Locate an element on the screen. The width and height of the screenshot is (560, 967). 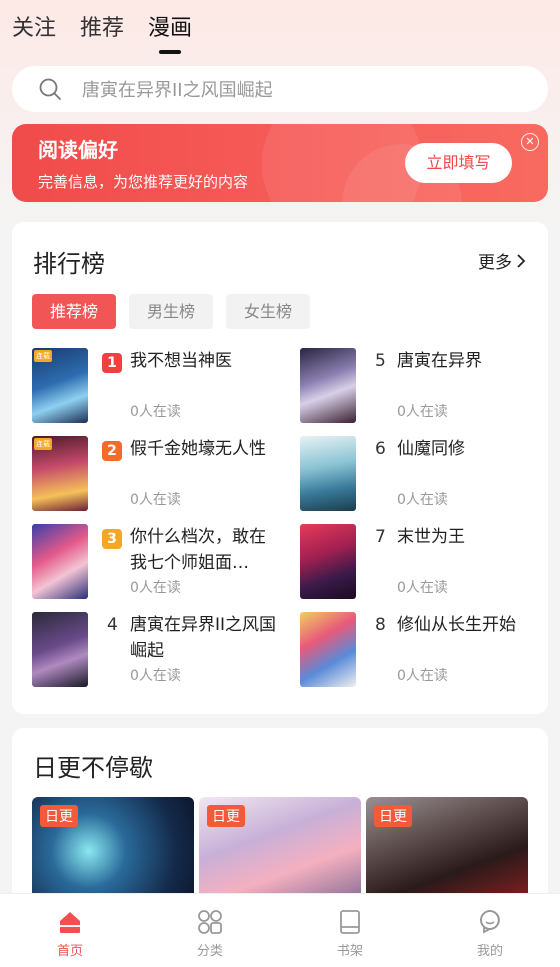
nav-profile-label: 我的 is located at coordinates (489, 951).